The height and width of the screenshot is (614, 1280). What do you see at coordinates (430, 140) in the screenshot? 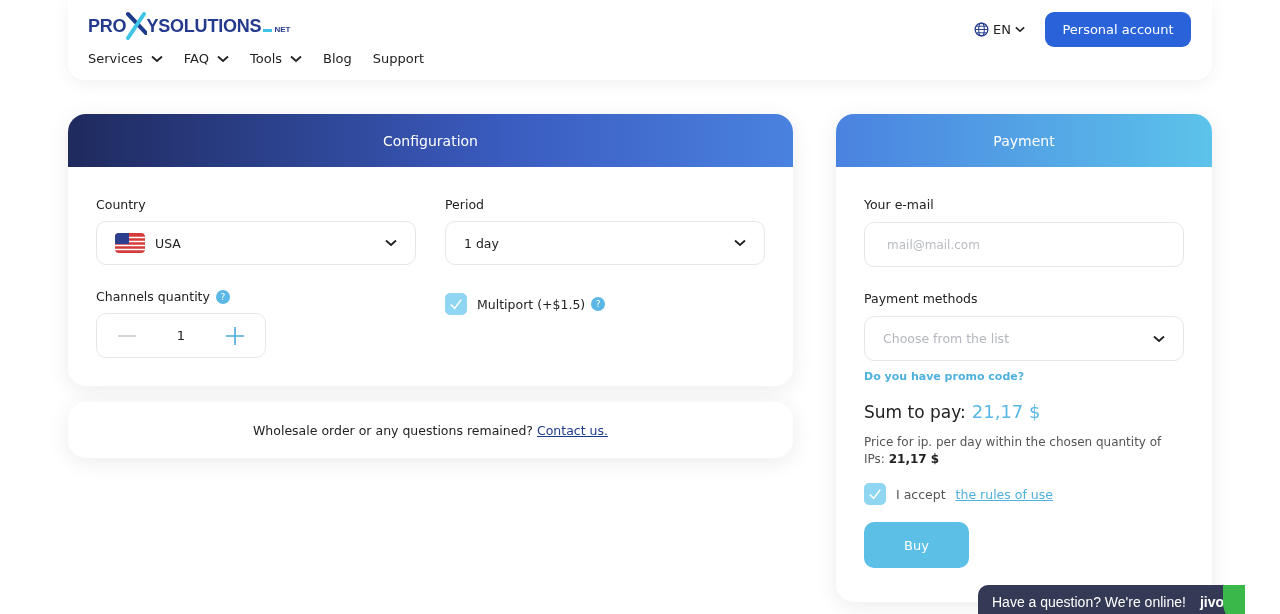
I see `card-title: Configuration` at bounding box center [430, 140].